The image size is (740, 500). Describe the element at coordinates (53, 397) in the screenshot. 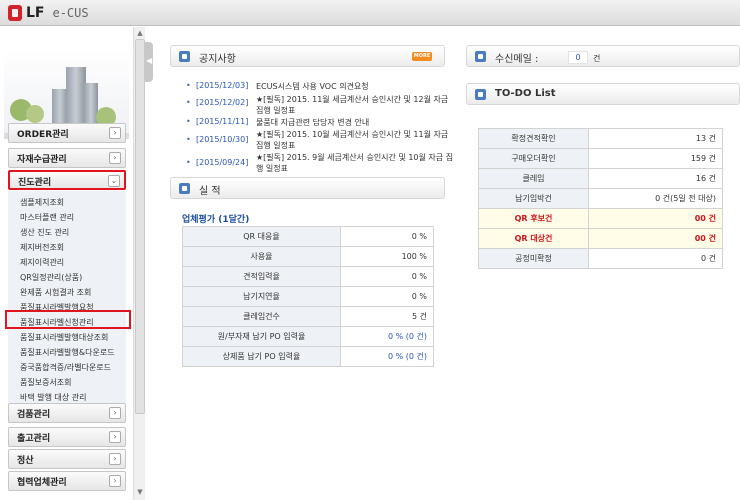

I see `submenu-item: 바택 발행 대상 관리` at that location.